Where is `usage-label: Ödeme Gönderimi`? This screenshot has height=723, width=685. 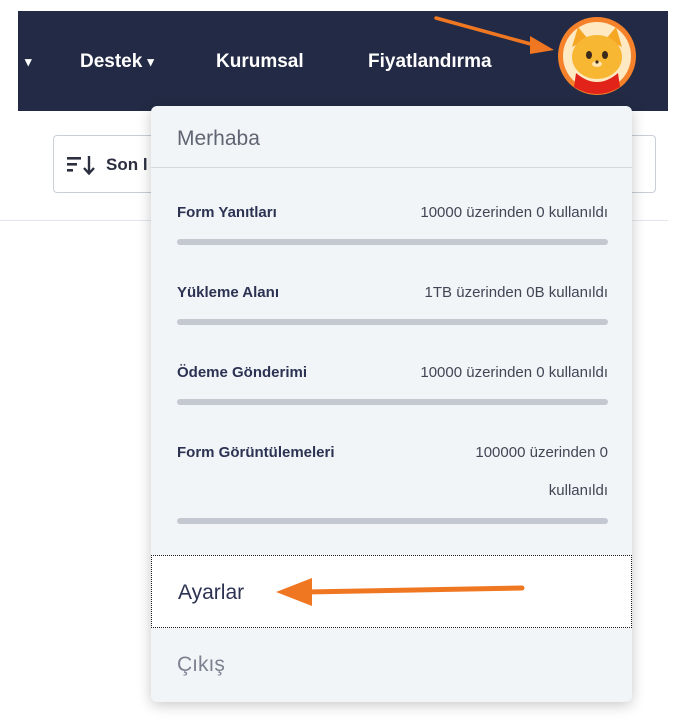 usage-label: Ödeme Gönderimi is located at coordinates (242, 372).